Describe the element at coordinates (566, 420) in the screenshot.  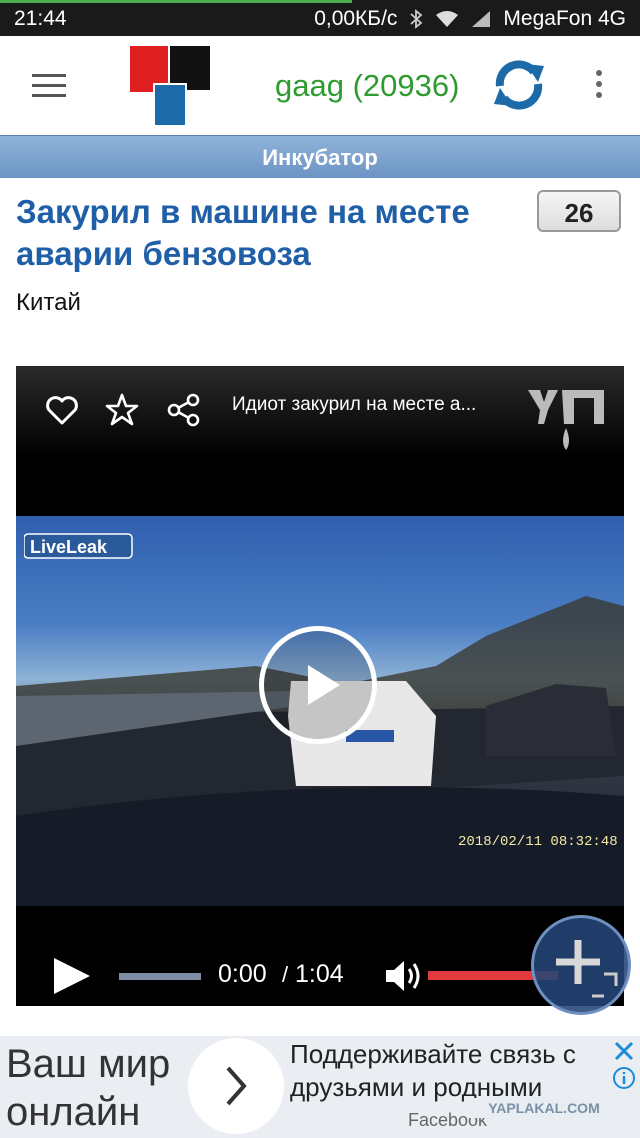
I see `yap-logo-icon` at that location.